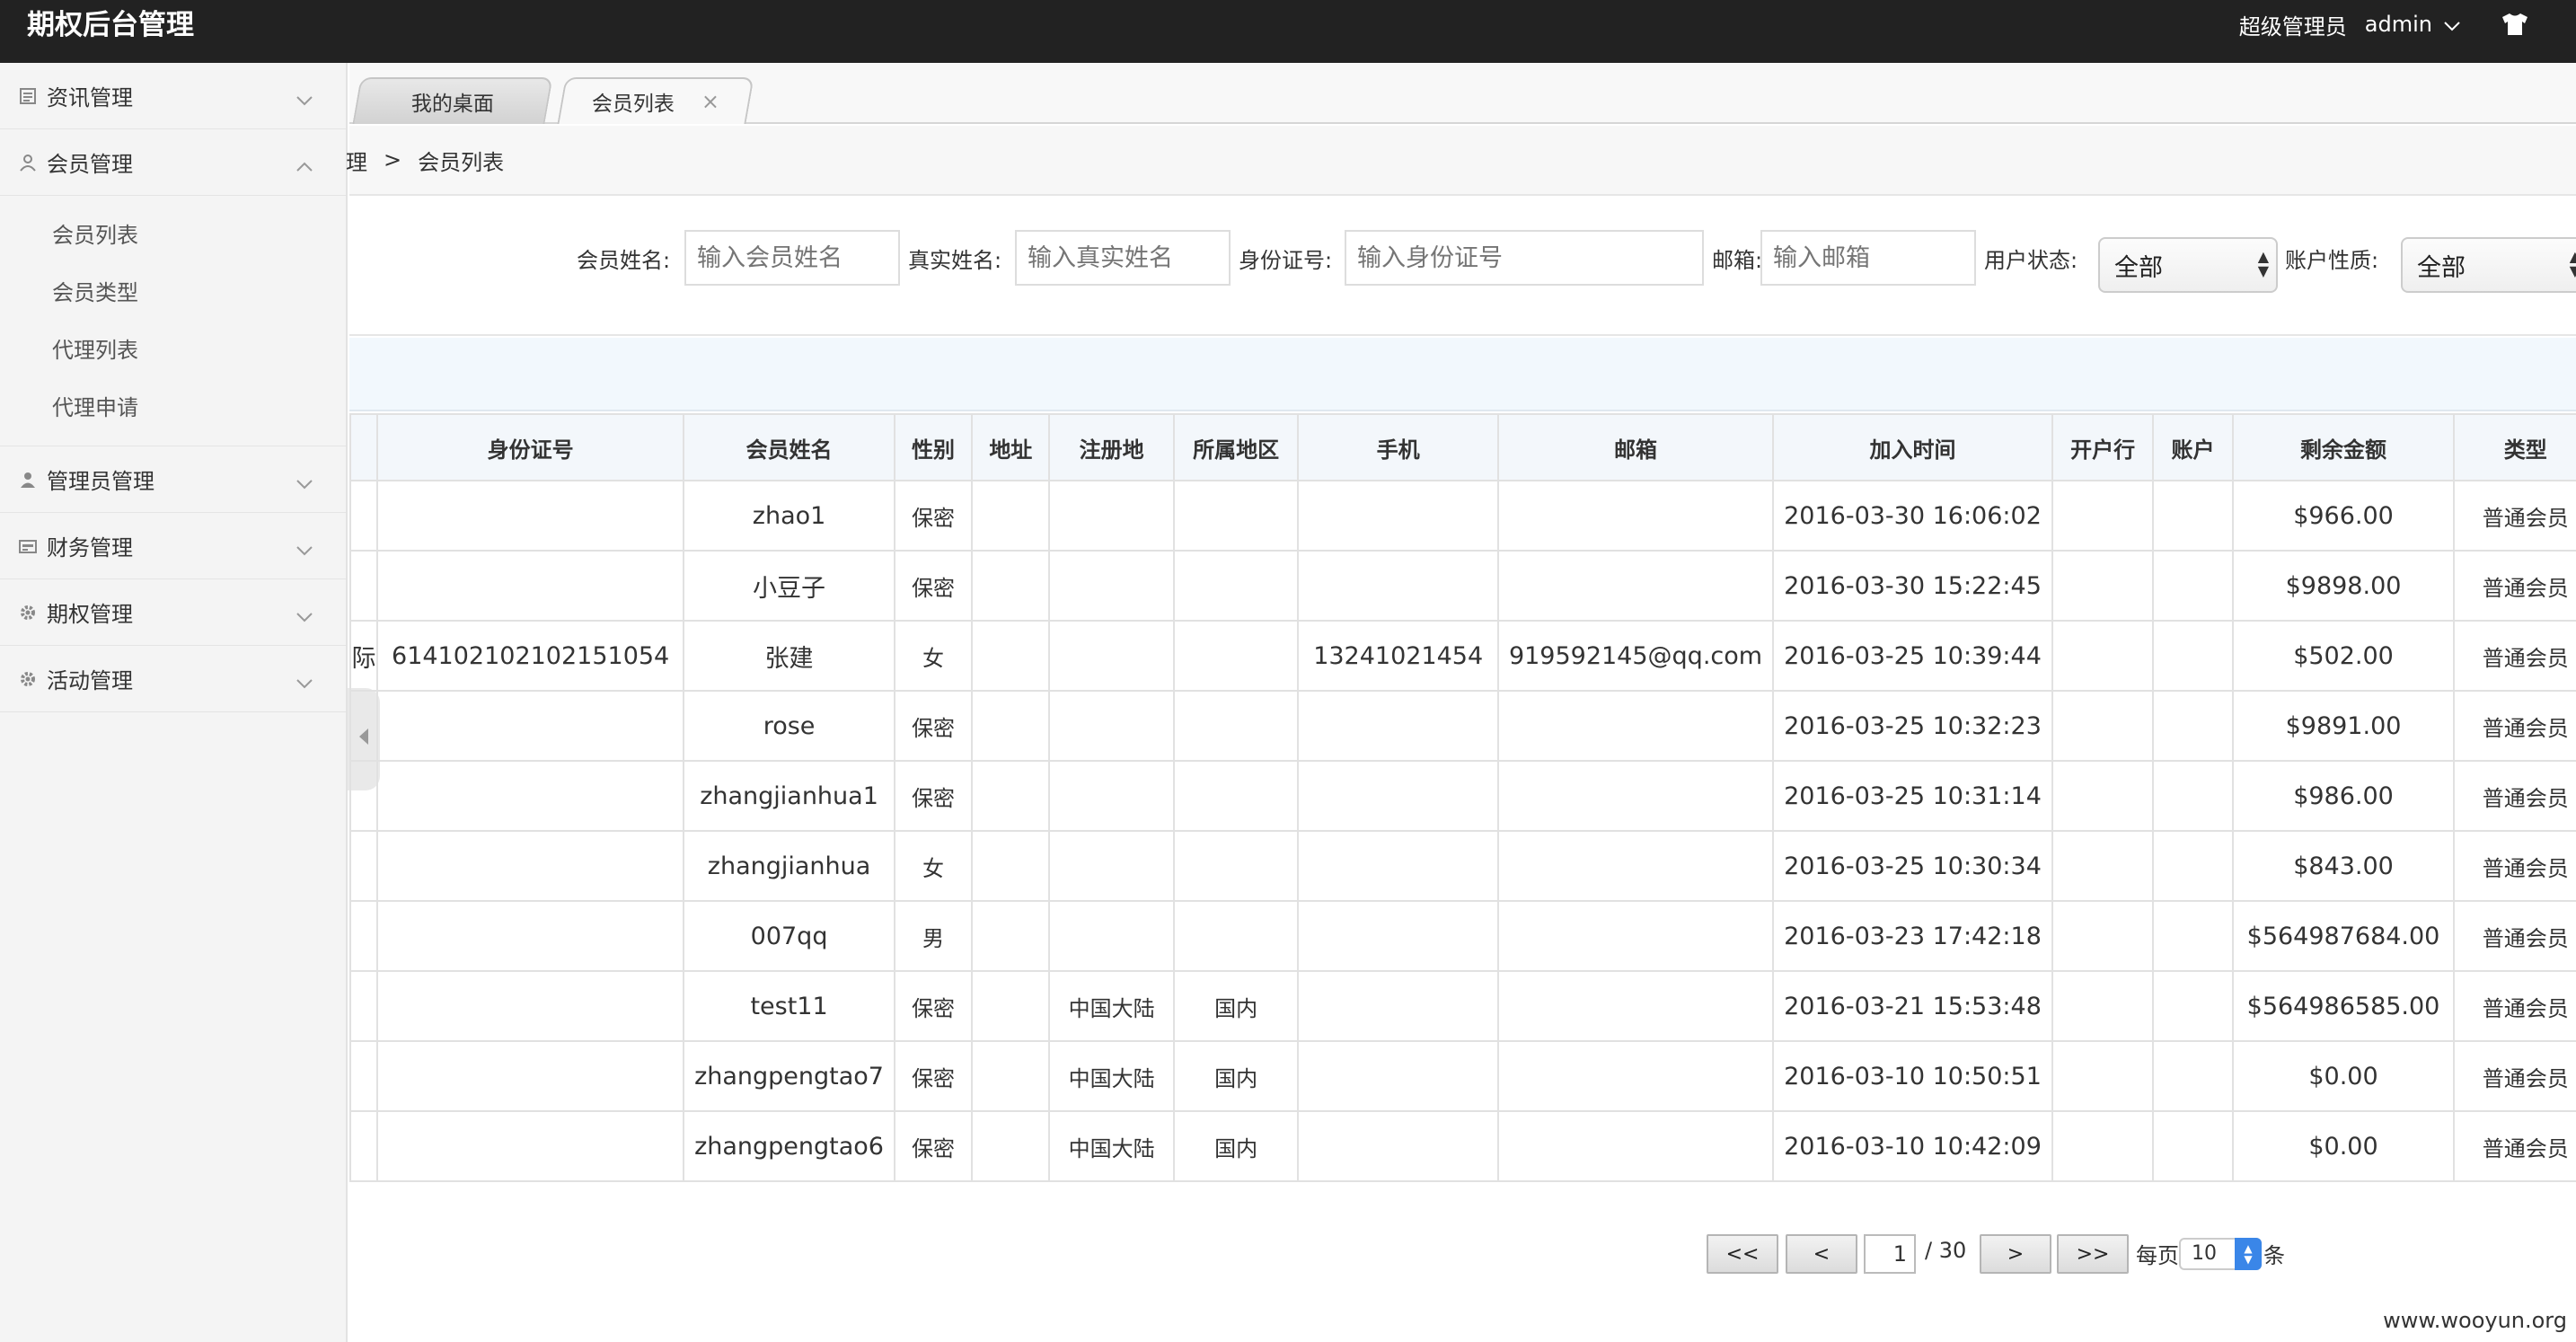  What do you see at coordinates (1912, 447) in the screenshot?
I see `column-header: 加入时间` at bounding box center [1912, 447].